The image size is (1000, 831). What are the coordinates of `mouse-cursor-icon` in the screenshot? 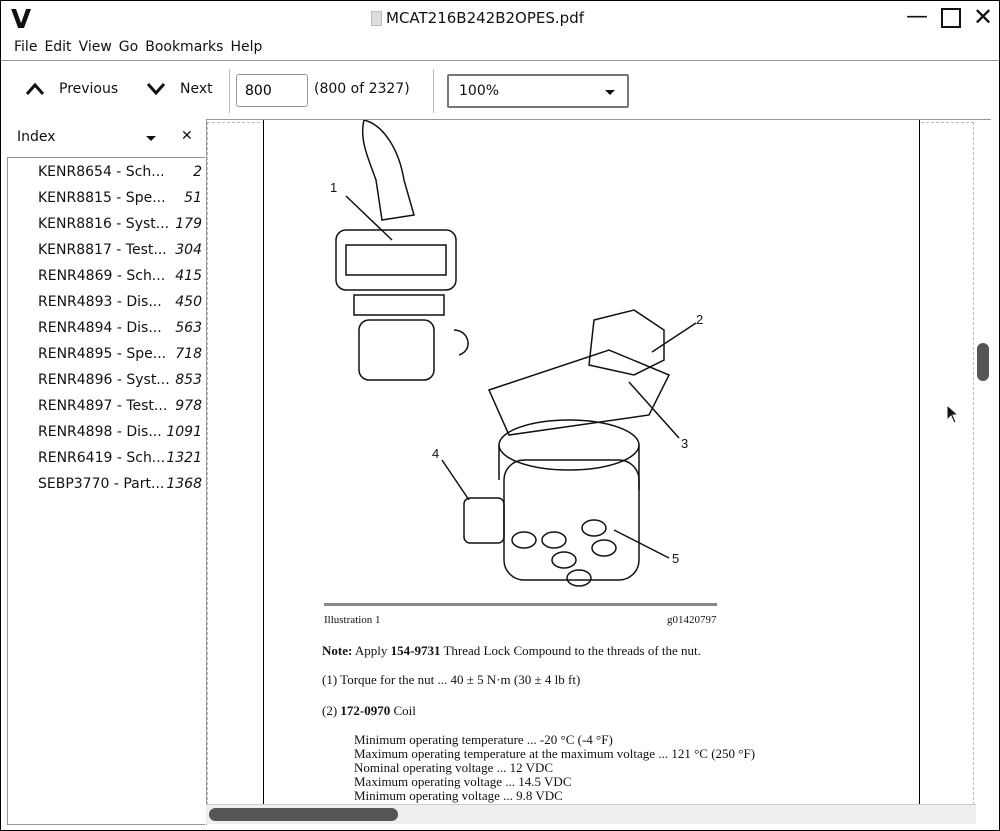 It's located at (953, 414).